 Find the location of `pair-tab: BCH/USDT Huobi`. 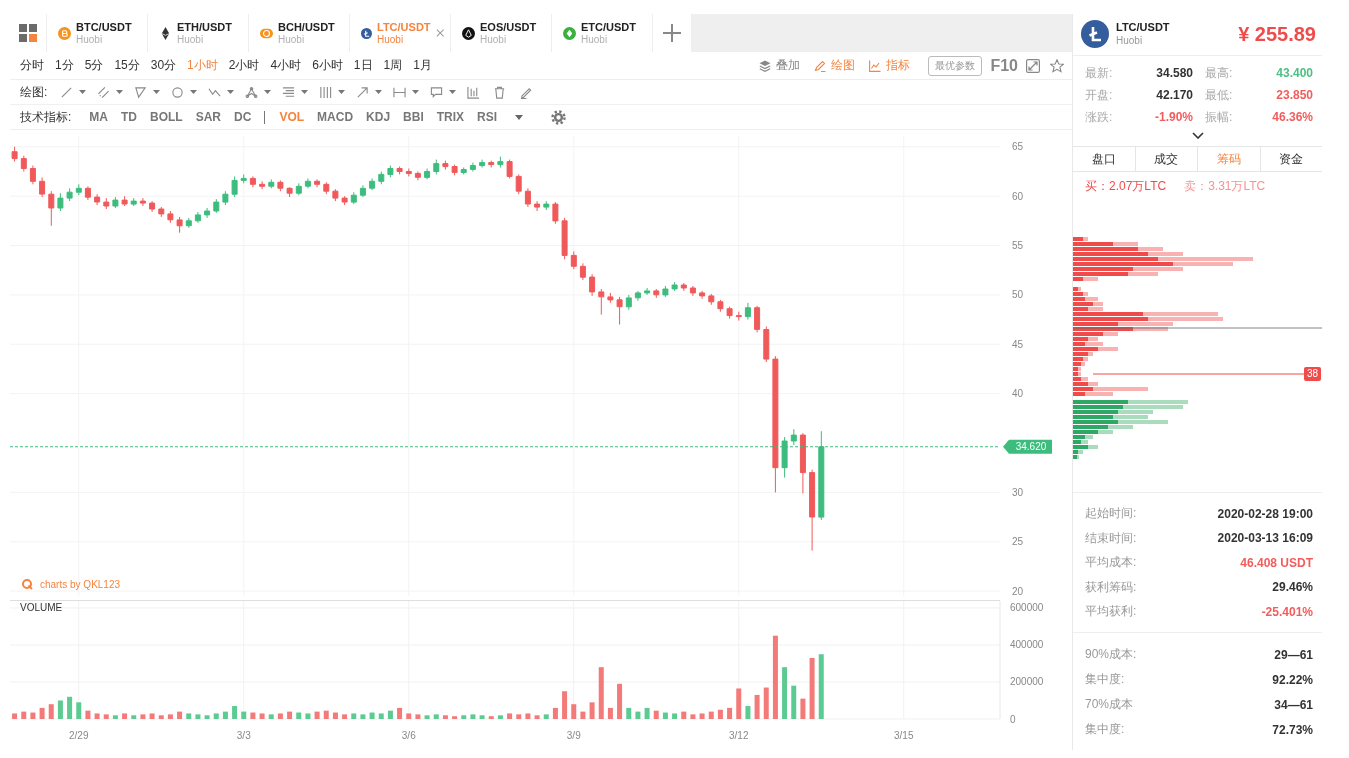

pair-tab: BCH/USDT Huobi is located at coordinates (299, 33).